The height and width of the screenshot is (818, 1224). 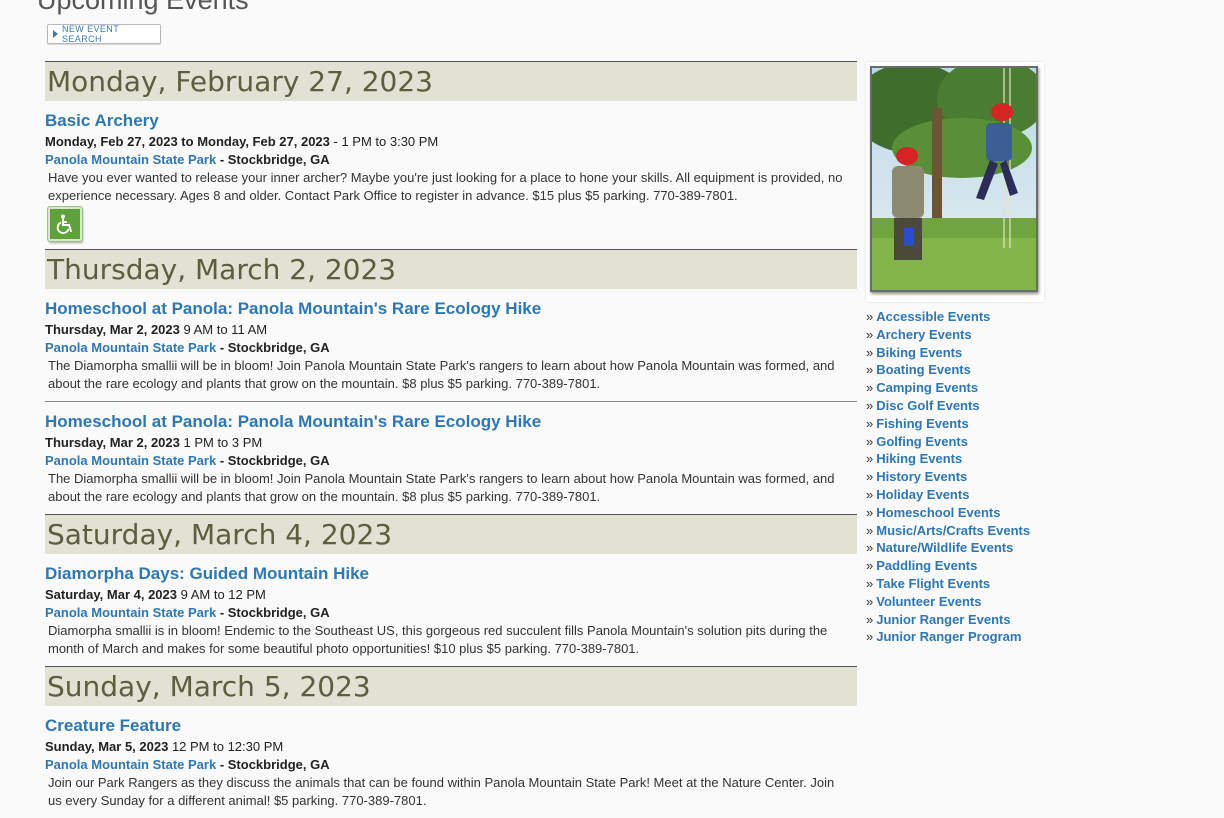 I want to click on category-link: » Golfing Events, so click(x=955, y=442).